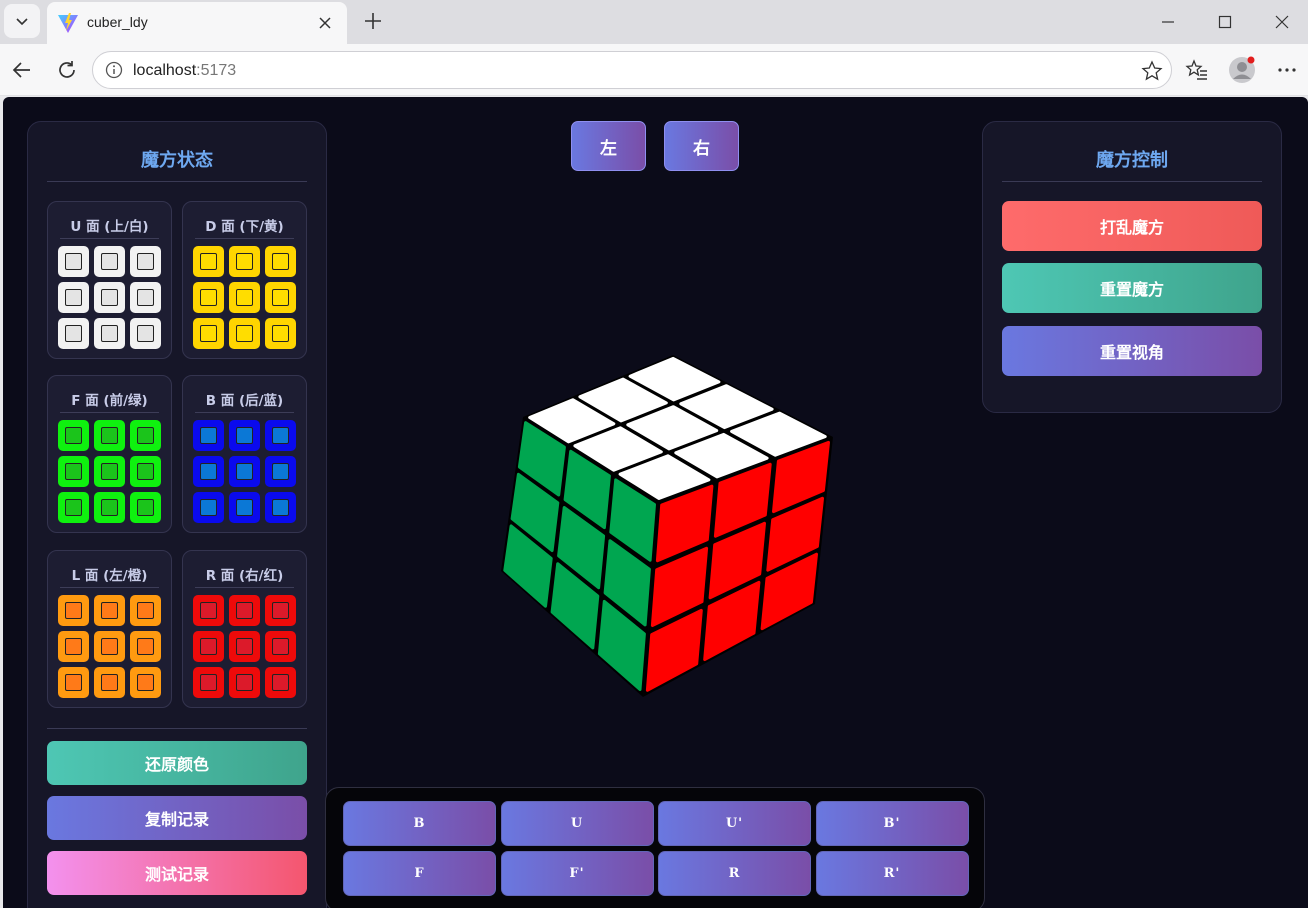  I want to click on back-button, so click(22, 70).